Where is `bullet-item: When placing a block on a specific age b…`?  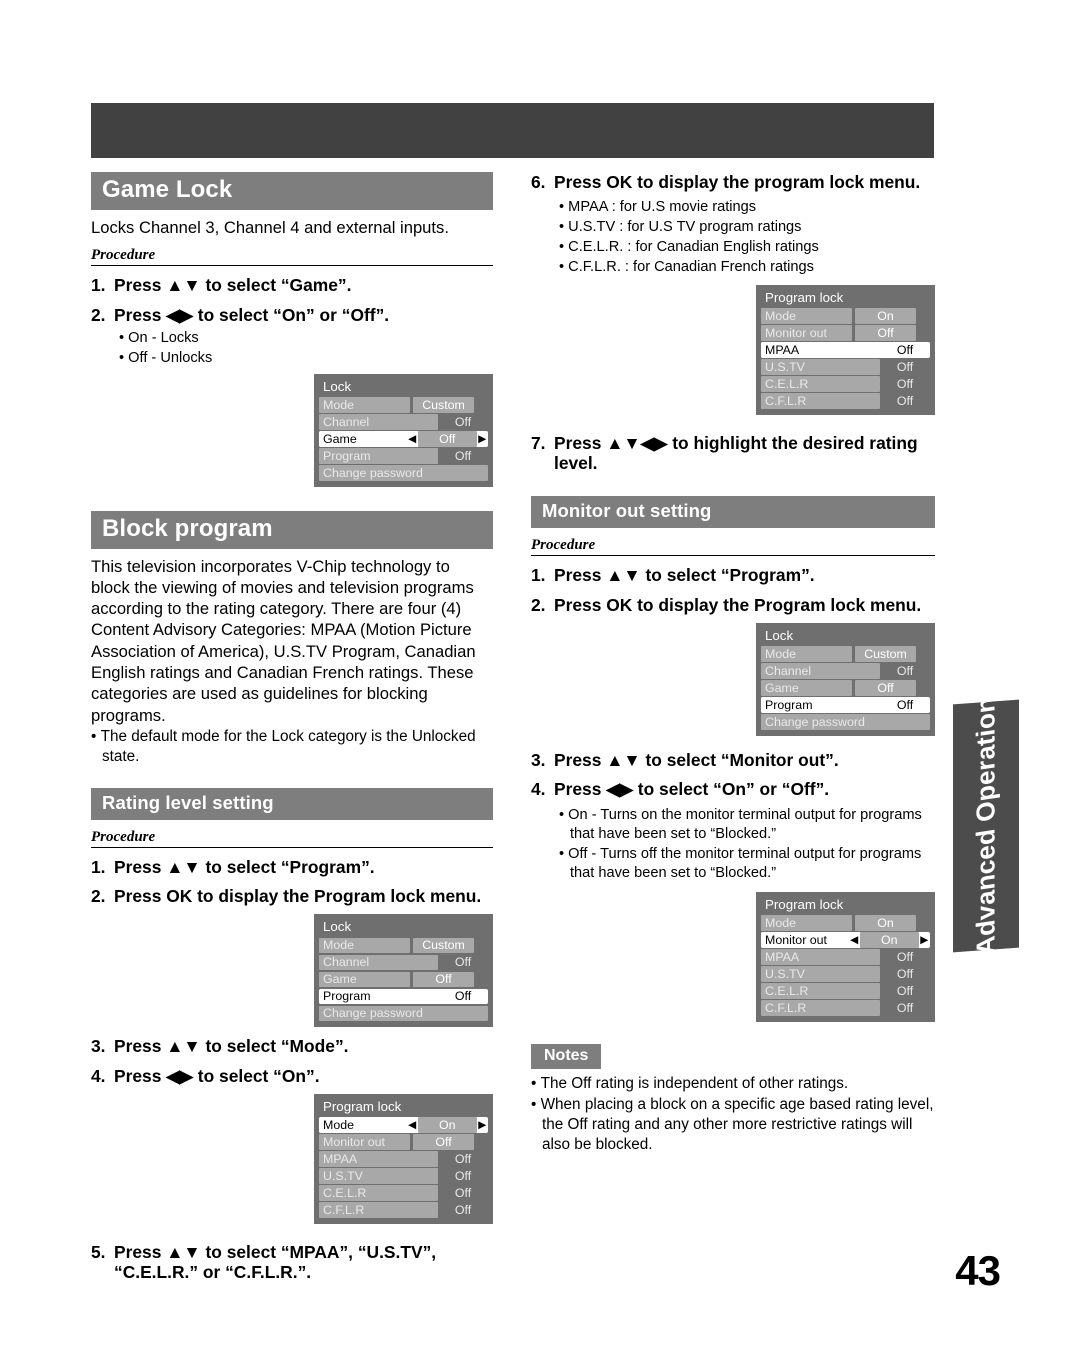
bullet-item: When placing a block on a specific age b… is located at coordinates (733, 1125).